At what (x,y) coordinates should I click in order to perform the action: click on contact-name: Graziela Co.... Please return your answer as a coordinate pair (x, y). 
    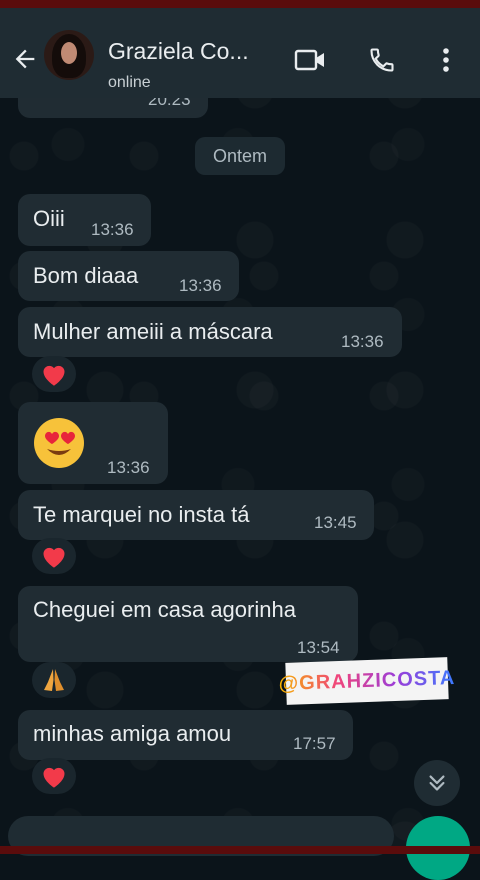
    Looking at the image, I should click on (178, 51).